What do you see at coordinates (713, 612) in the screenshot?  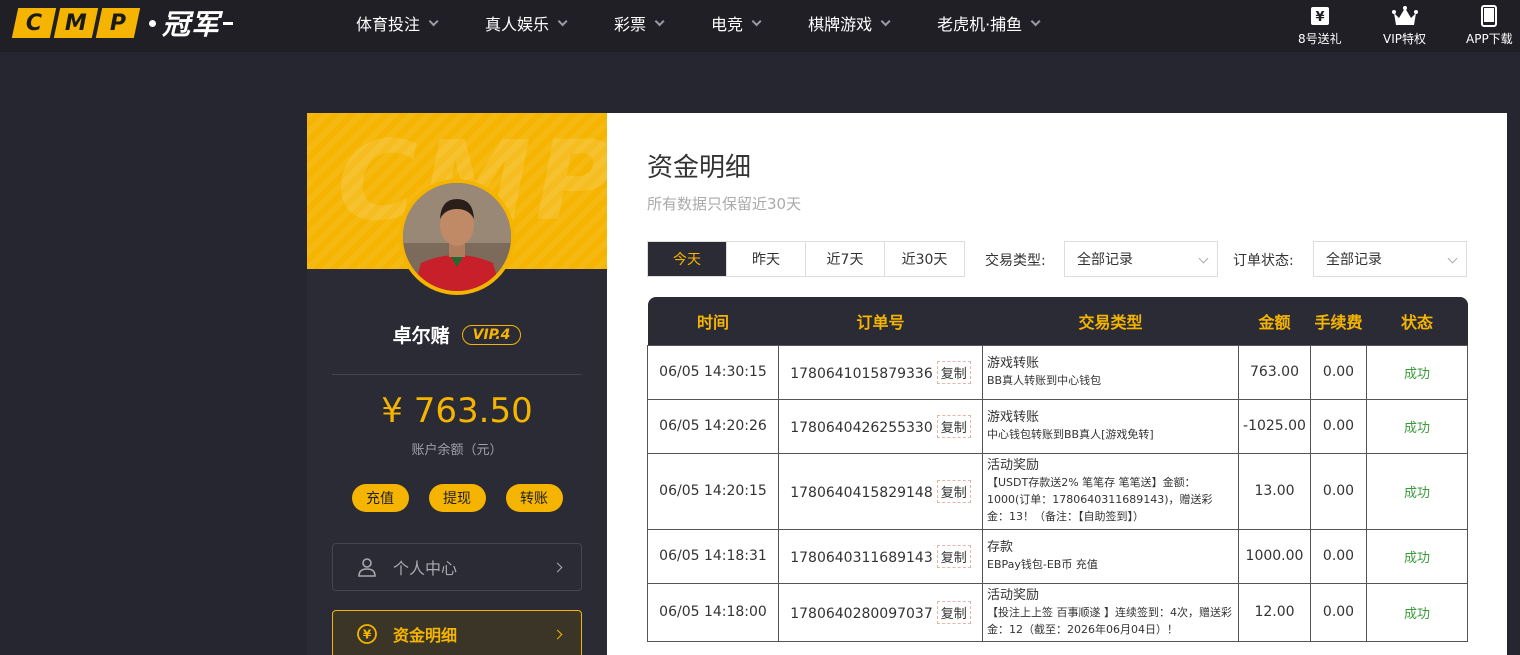 I see `time-cell: 06/05 14:18:00` at bounding box center [713, 612].